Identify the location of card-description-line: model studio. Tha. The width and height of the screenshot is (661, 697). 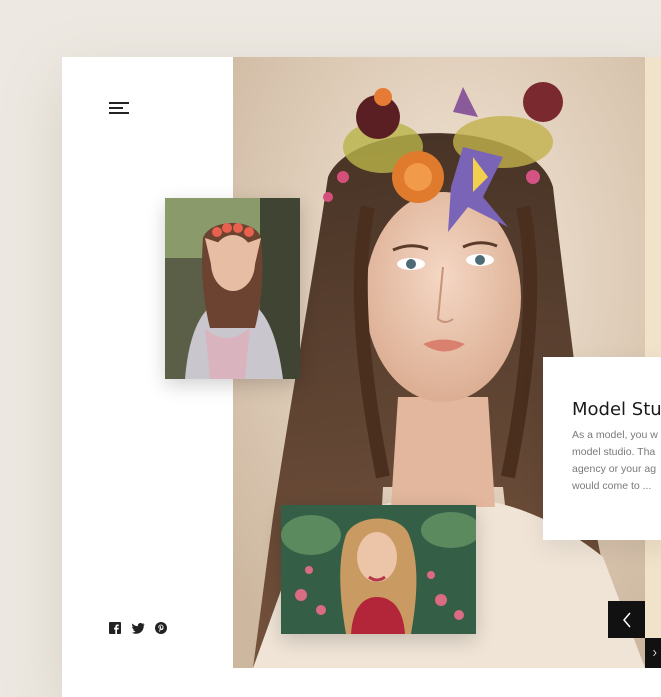
(614, 452).